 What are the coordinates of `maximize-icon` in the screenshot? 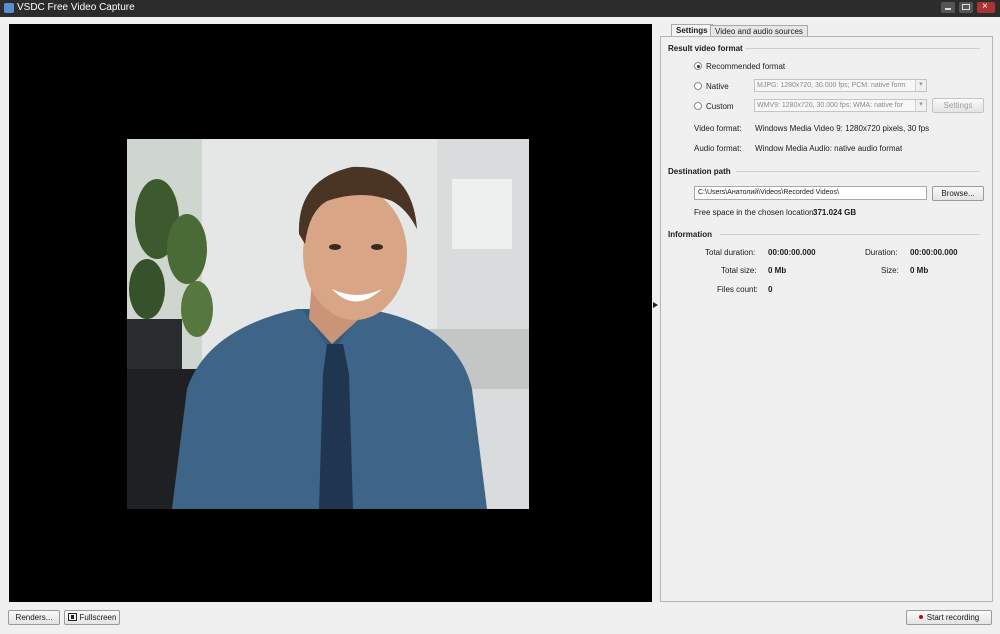 It's located at (966, 7).